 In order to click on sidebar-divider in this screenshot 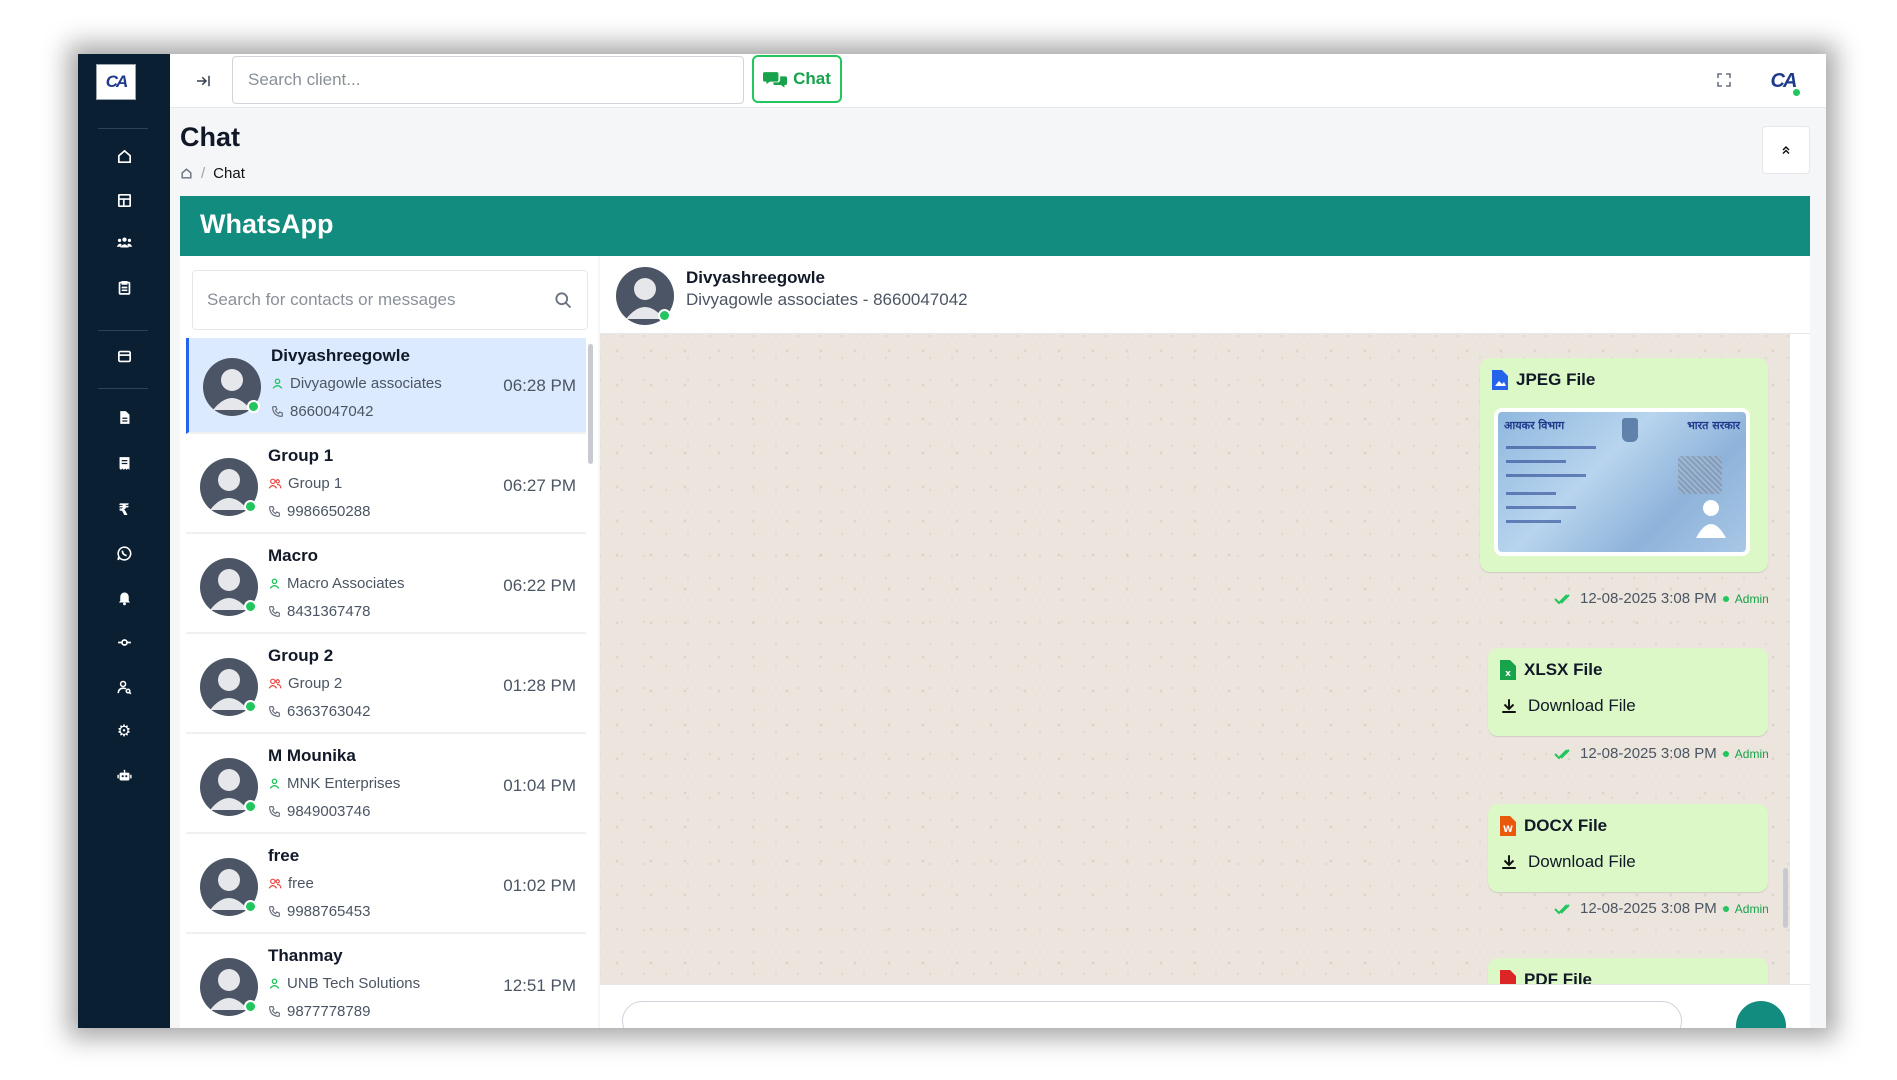, I will do `click(123, 330)`.